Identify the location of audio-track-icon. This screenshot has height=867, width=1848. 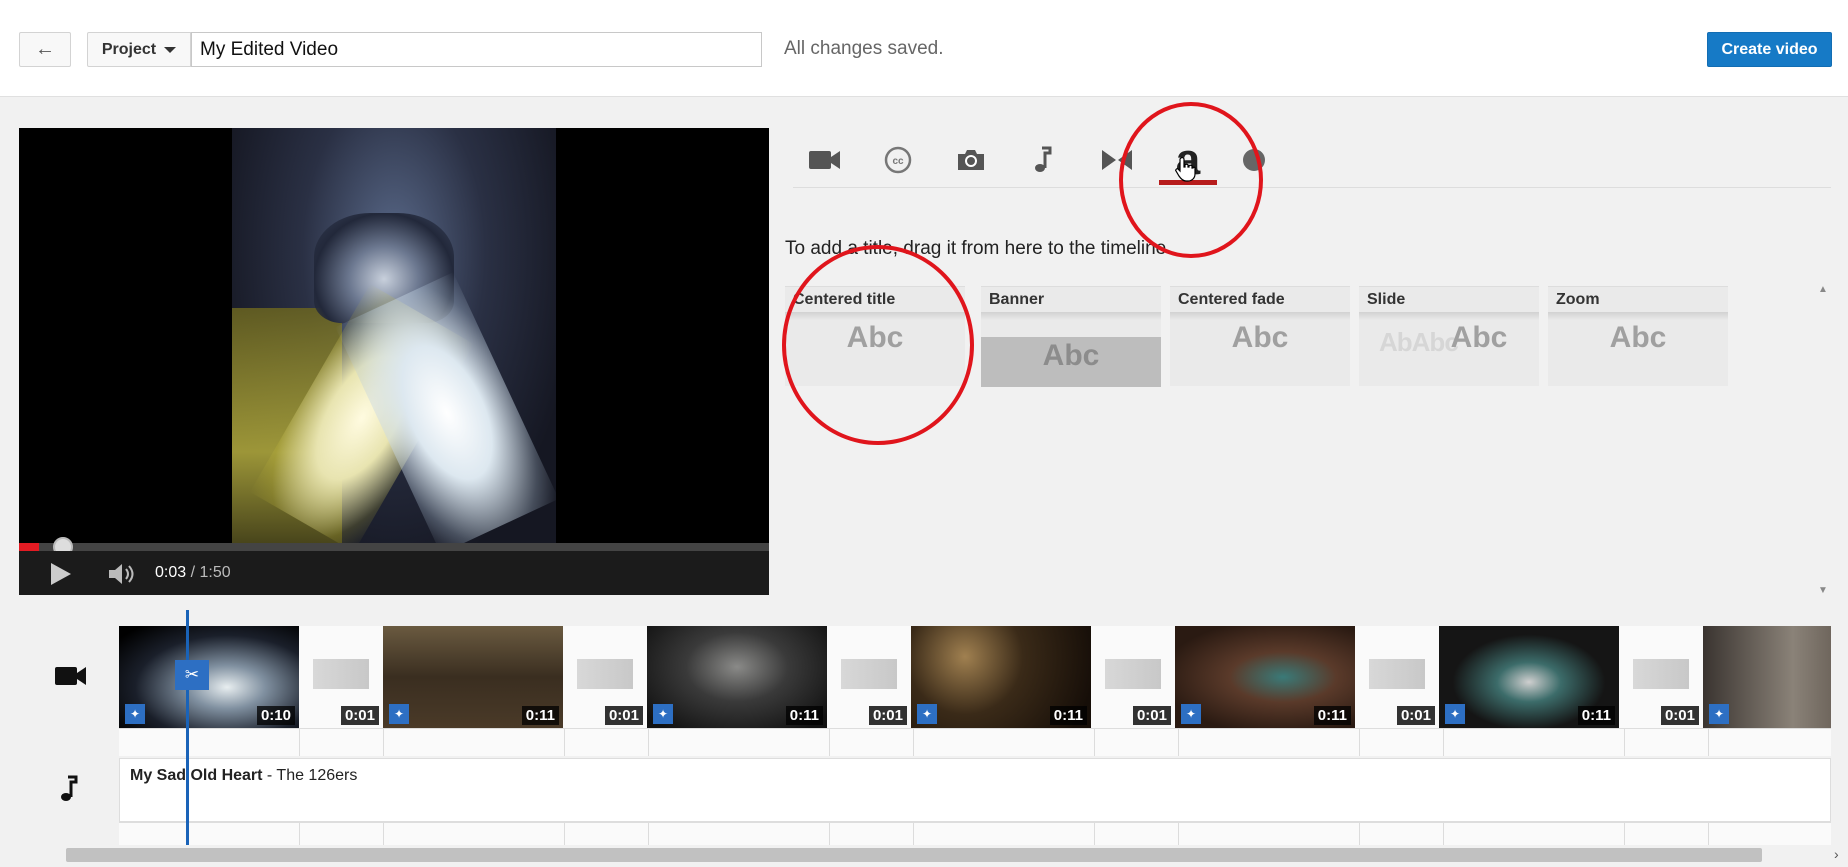
(70, 791).